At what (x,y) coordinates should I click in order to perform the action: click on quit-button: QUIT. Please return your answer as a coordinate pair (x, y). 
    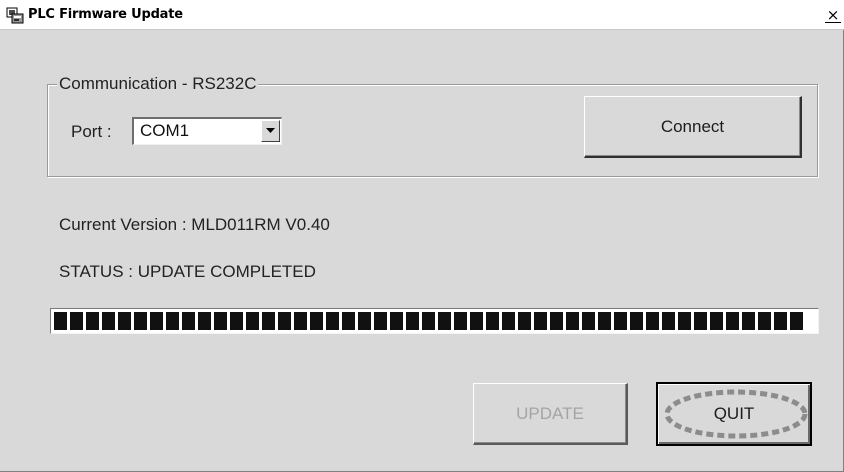
    Looking at the image, I should click on (734, 414).